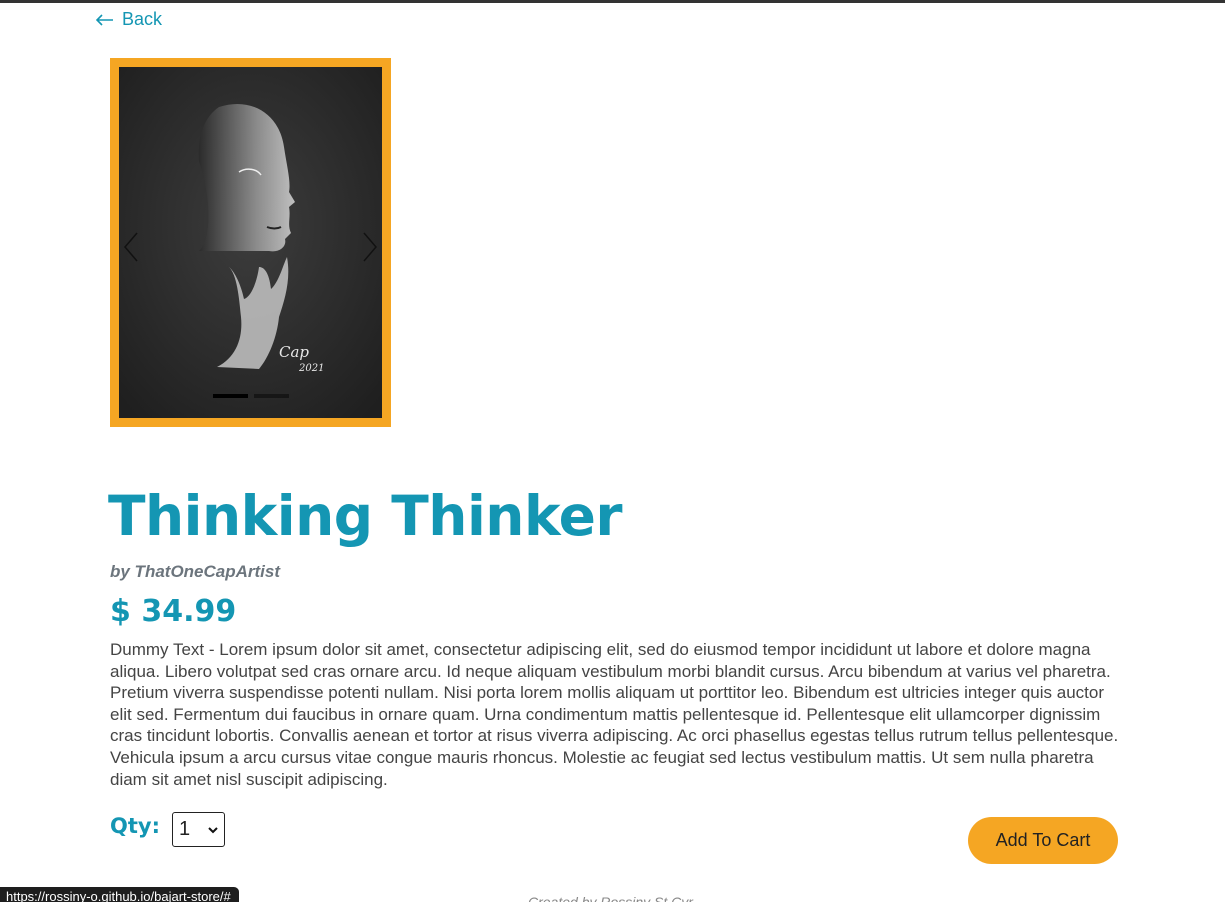 This screenshot has width=1225, height=902. What do you see at coordinates (104, 20) in the screenshot?
I see `arrow-left-icon` at bounding box center [104, 20].